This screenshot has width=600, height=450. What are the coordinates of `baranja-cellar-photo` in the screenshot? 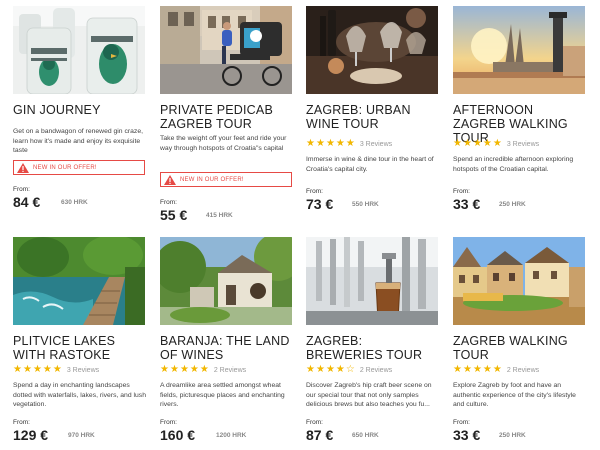 It's located at (226, 281).